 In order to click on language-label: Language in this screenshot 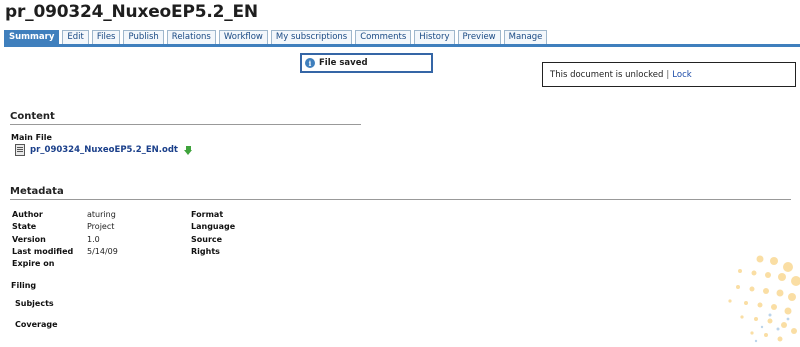, I will do `click(213, 226)`.